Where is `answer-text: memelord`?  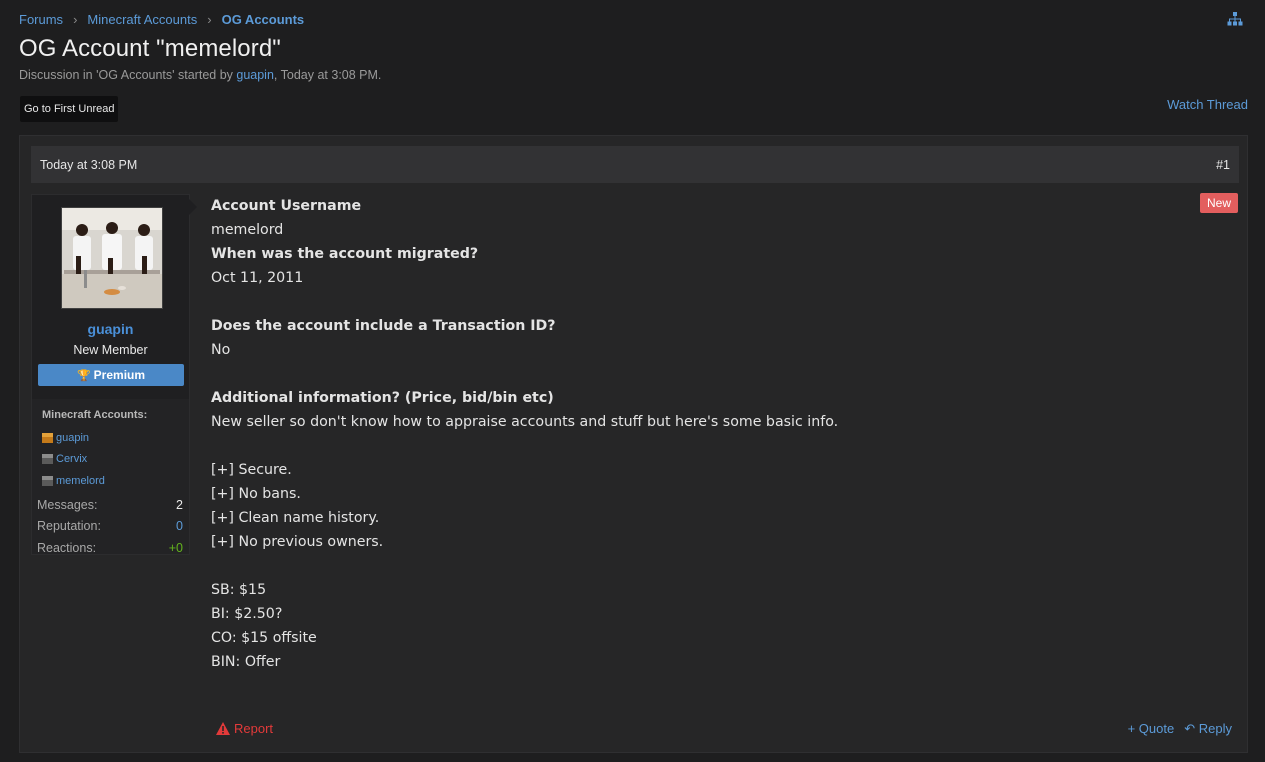 answer-text: memelord is located at coordinates (247, 230).